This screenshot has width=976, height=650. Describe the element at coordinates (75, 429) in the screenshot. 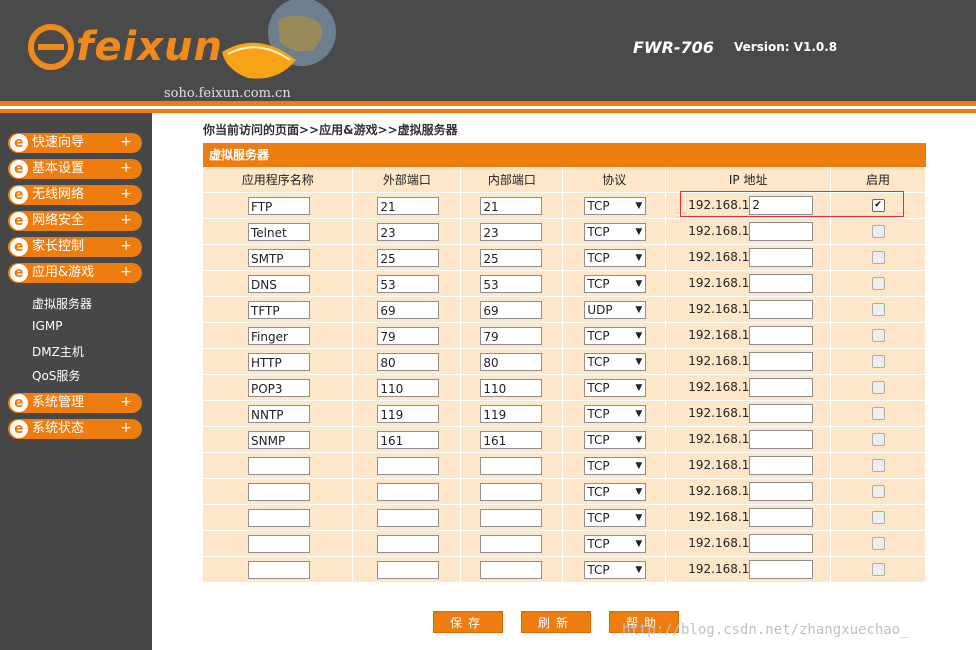

I see `sidebar-item-system-status: e 系统状态 +` at that location.